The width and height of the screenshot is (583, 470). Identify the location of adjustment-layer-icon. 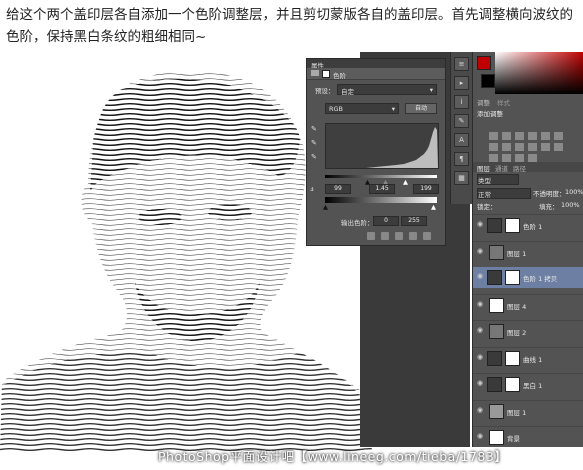
(494, 384).